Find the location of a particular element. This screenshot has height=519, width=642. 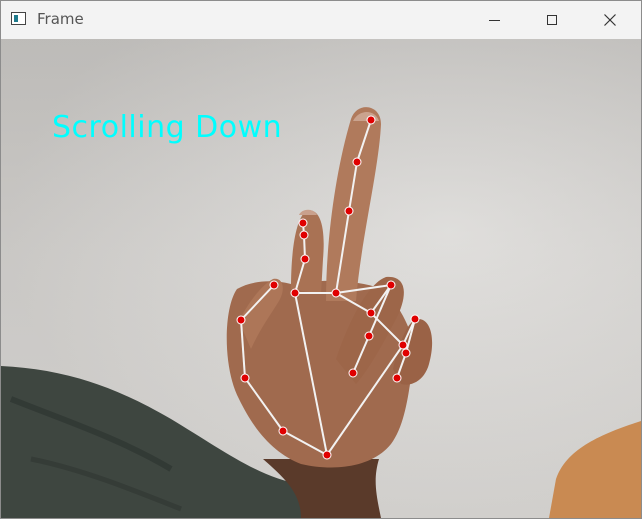

right-sleeve-shape is located at coordinates (595, 469).